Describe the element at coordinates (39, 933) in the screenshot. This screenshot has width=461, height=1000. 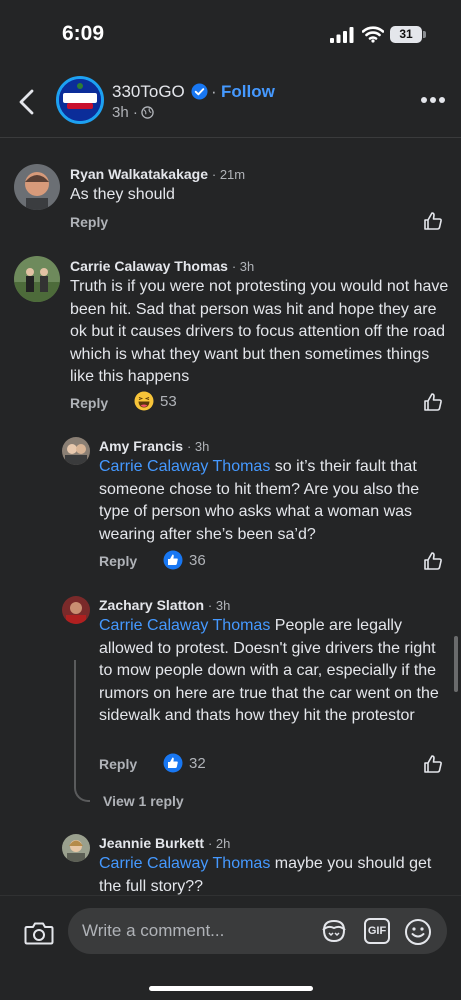
I see `camera-icon` at that location.